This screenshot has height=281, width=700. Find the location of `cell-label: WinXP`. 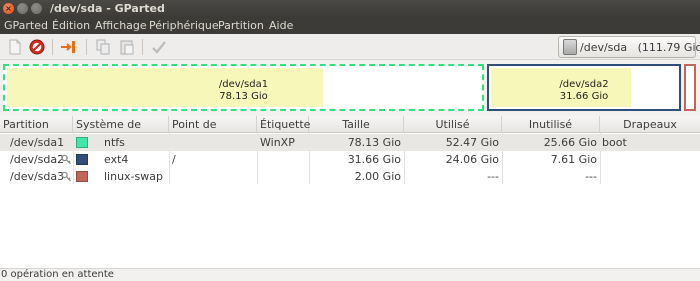

cell-label: WinXP is located at coordinates (277, 142).